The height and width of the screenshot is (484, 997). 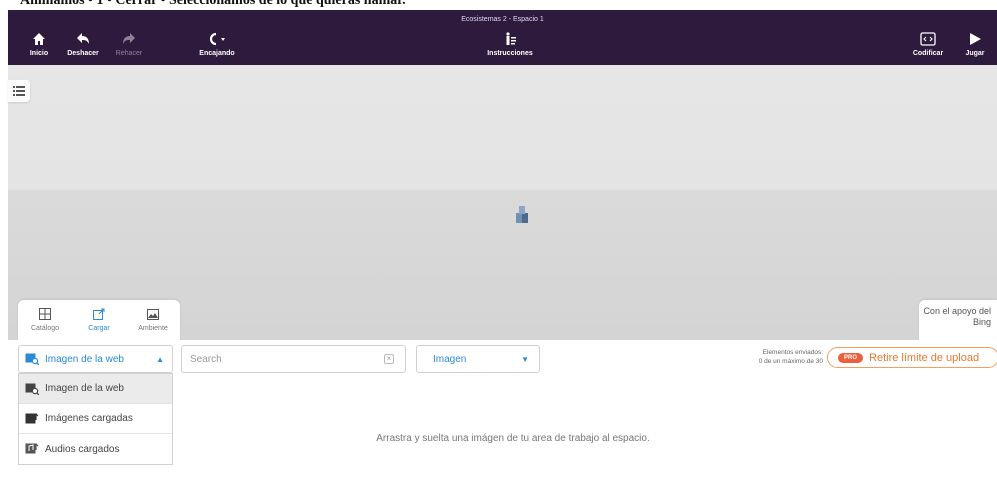 What do you see at coordinates (958, 320) in the screenshot?
I see `bing-attribution: Con el apoyo del Bing` at bounding box center [958, 320].